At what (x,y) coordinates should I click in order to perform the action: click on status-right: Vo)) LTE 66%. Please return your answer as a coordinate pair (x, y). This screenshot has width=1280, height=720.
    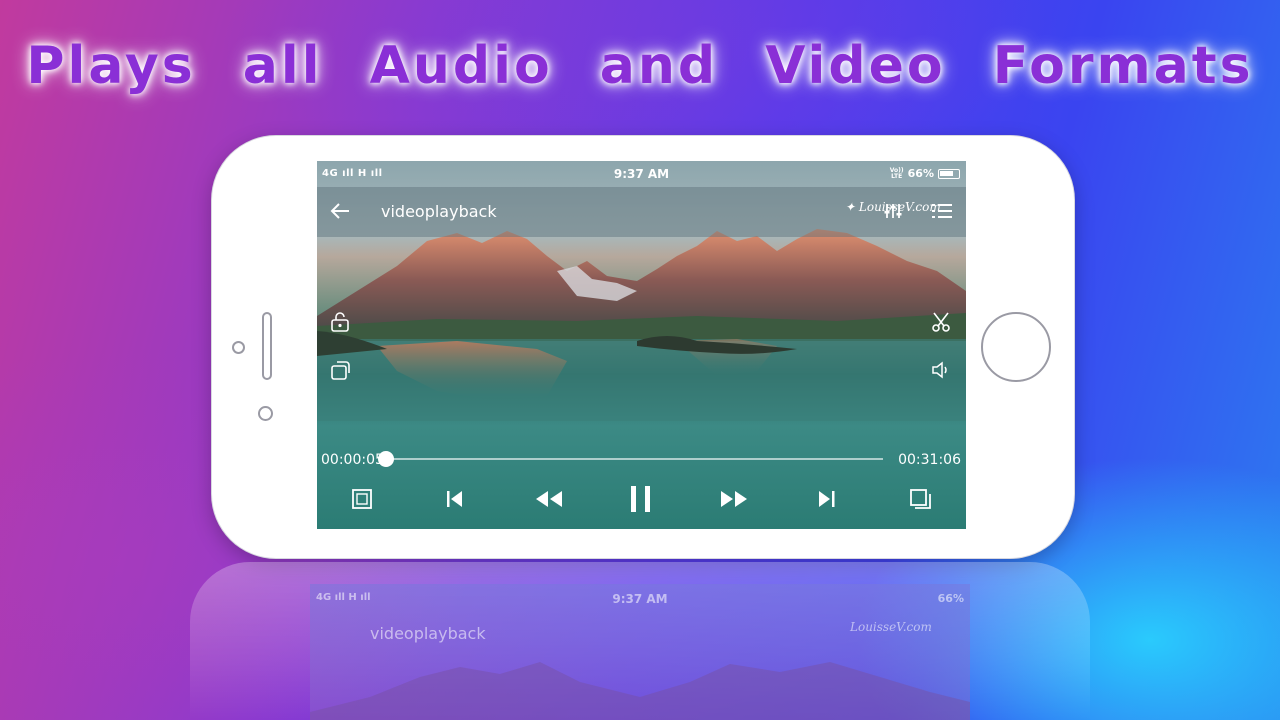
    Looking at the image, I should click on (925, 173).